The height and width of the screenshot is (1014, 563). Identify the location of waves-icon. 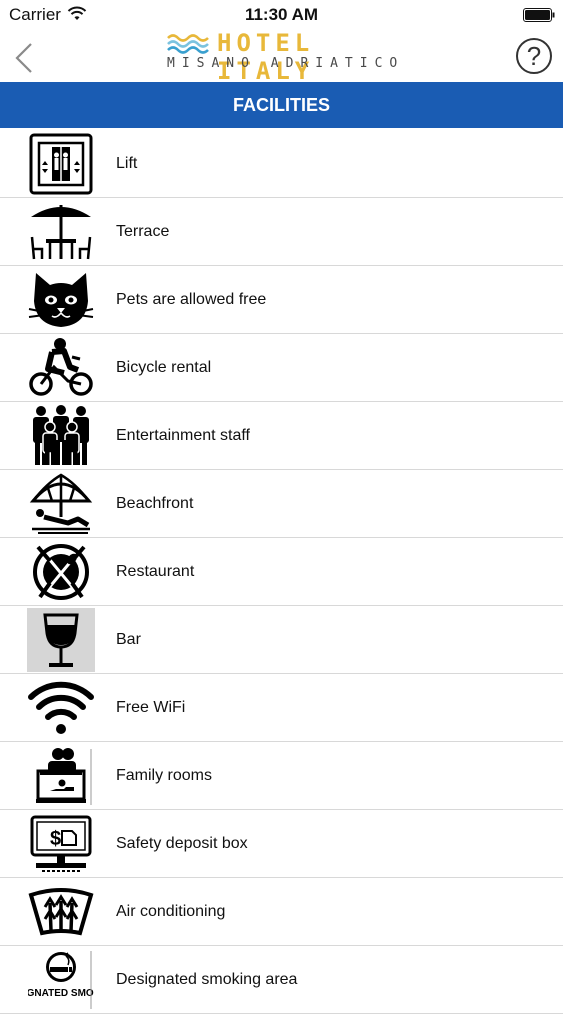
(188, 44).